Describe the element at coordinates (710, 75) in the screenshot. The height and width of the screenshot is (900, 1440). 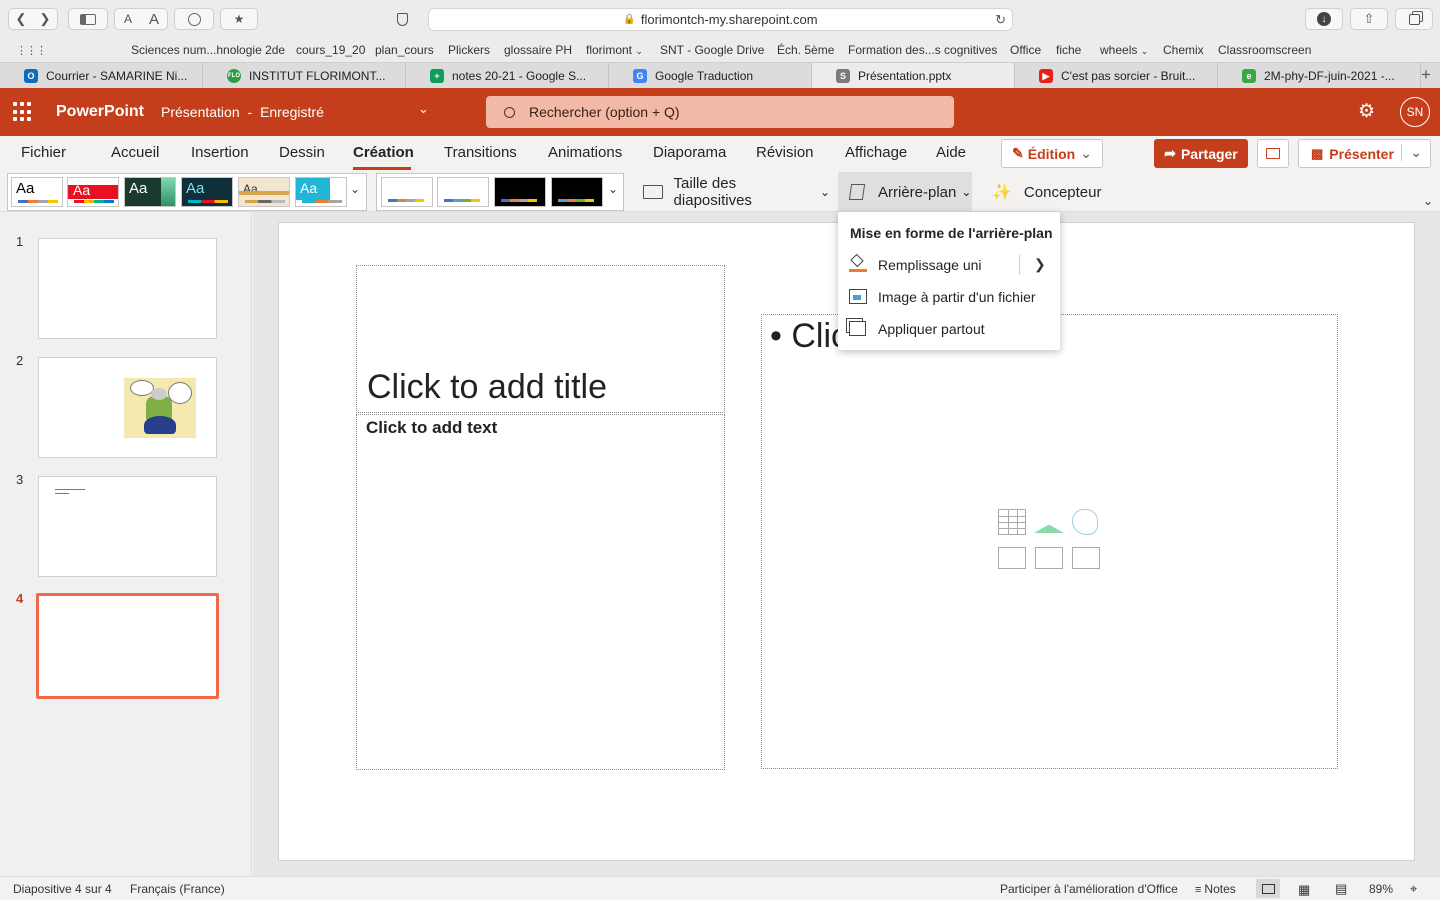
I see `browser-tab: G Google Traduction` at that location.